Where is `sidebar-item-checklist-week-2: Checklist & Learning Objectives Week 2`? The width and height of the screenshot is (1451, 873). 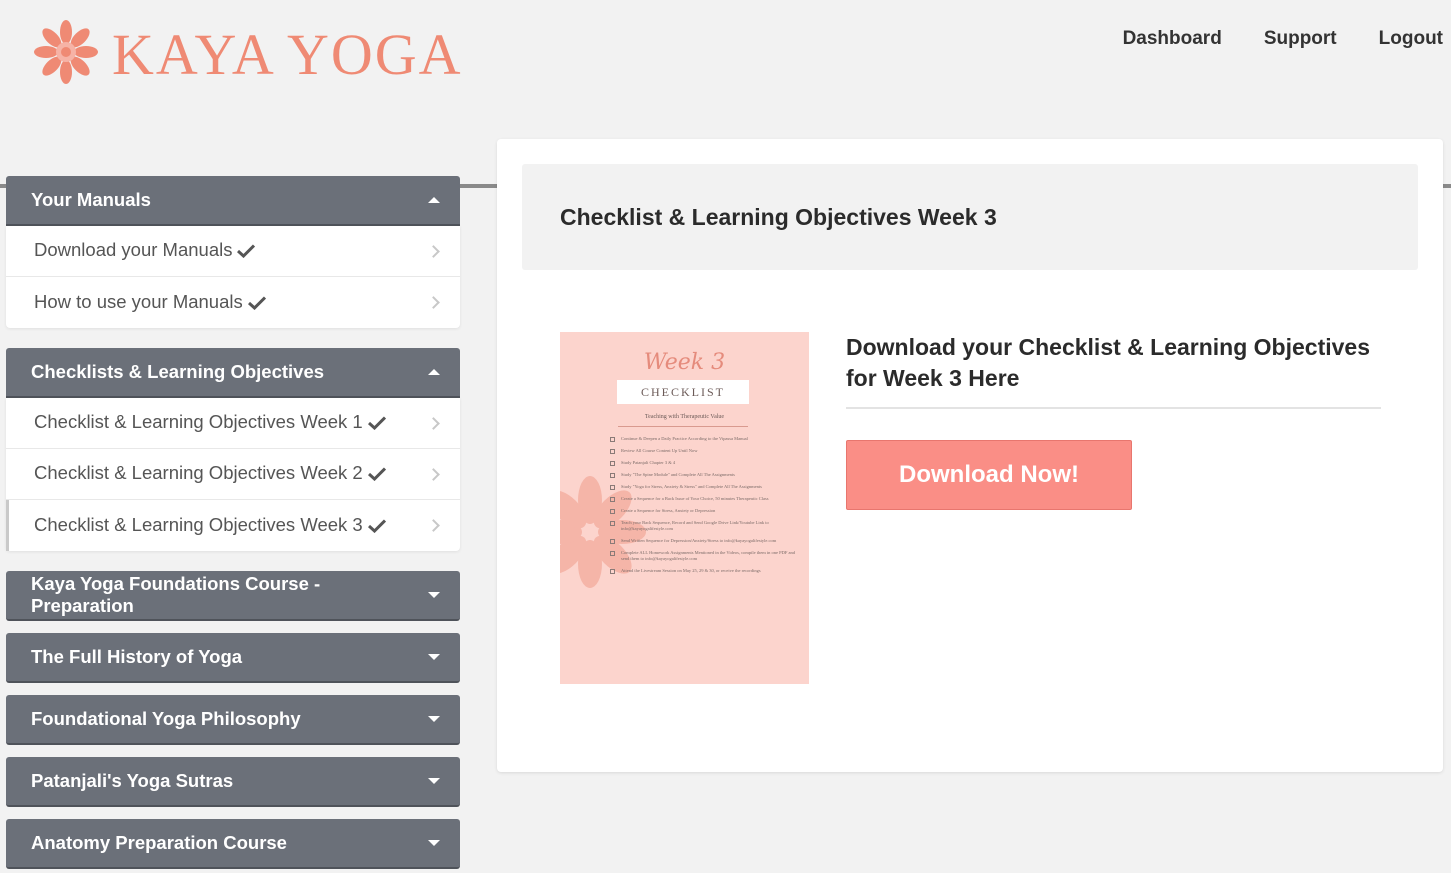 sidebar-item-checklist-week-2: Checklist & Learning Objectives Week 2 is located at coordinates (233, 474).